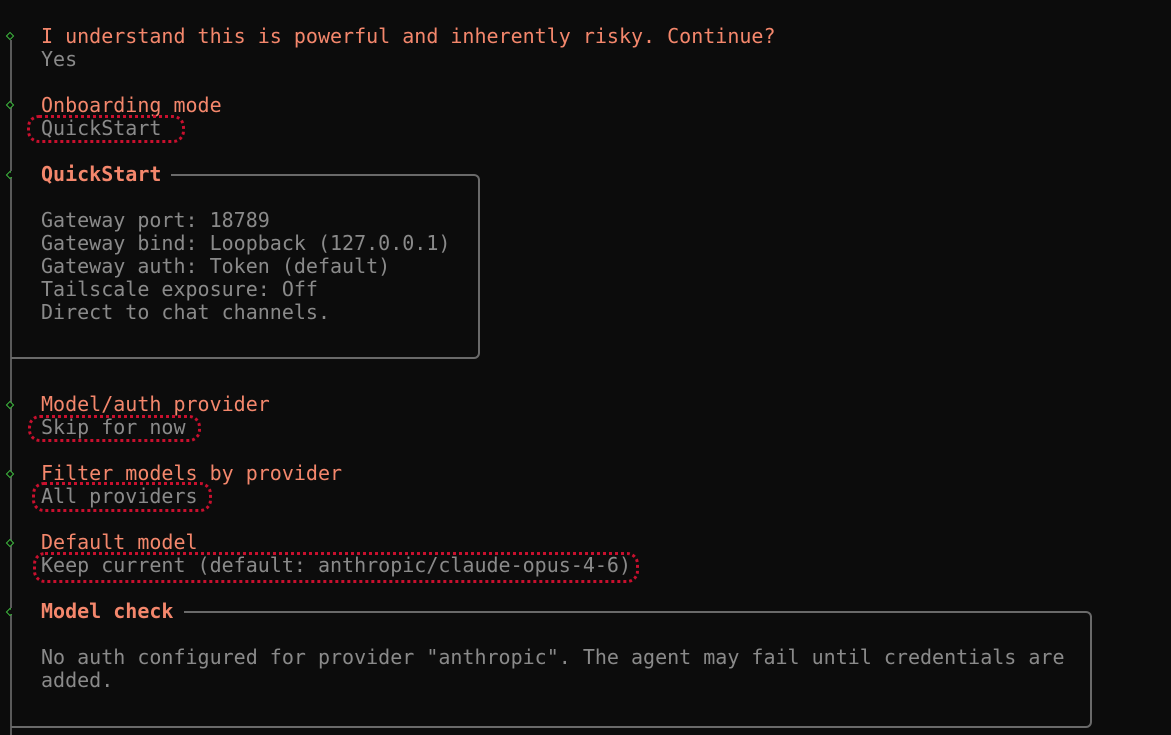 This screenshot has height=735, width=1171. I want to click on provider-question: Model/auth provider, so click(155, 404).